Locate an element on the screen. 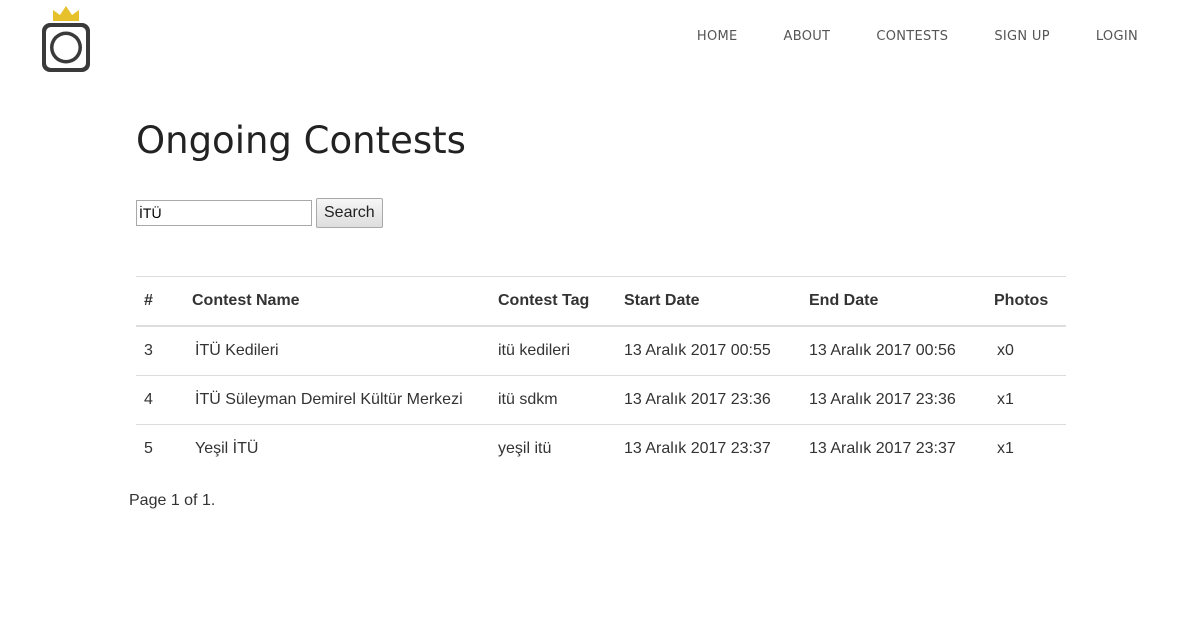 This screenshot has width=1183, height=618. cell-start-date: 13 Aralık 2017 00:55 is located at coordinates (697, 350).